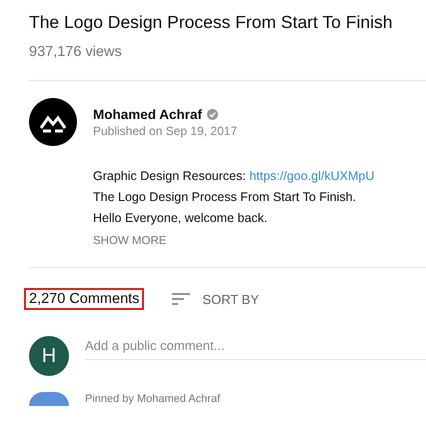  Describe the element at coordinates (181, 299) in the screenshot. I see `sort-icon` at that location.